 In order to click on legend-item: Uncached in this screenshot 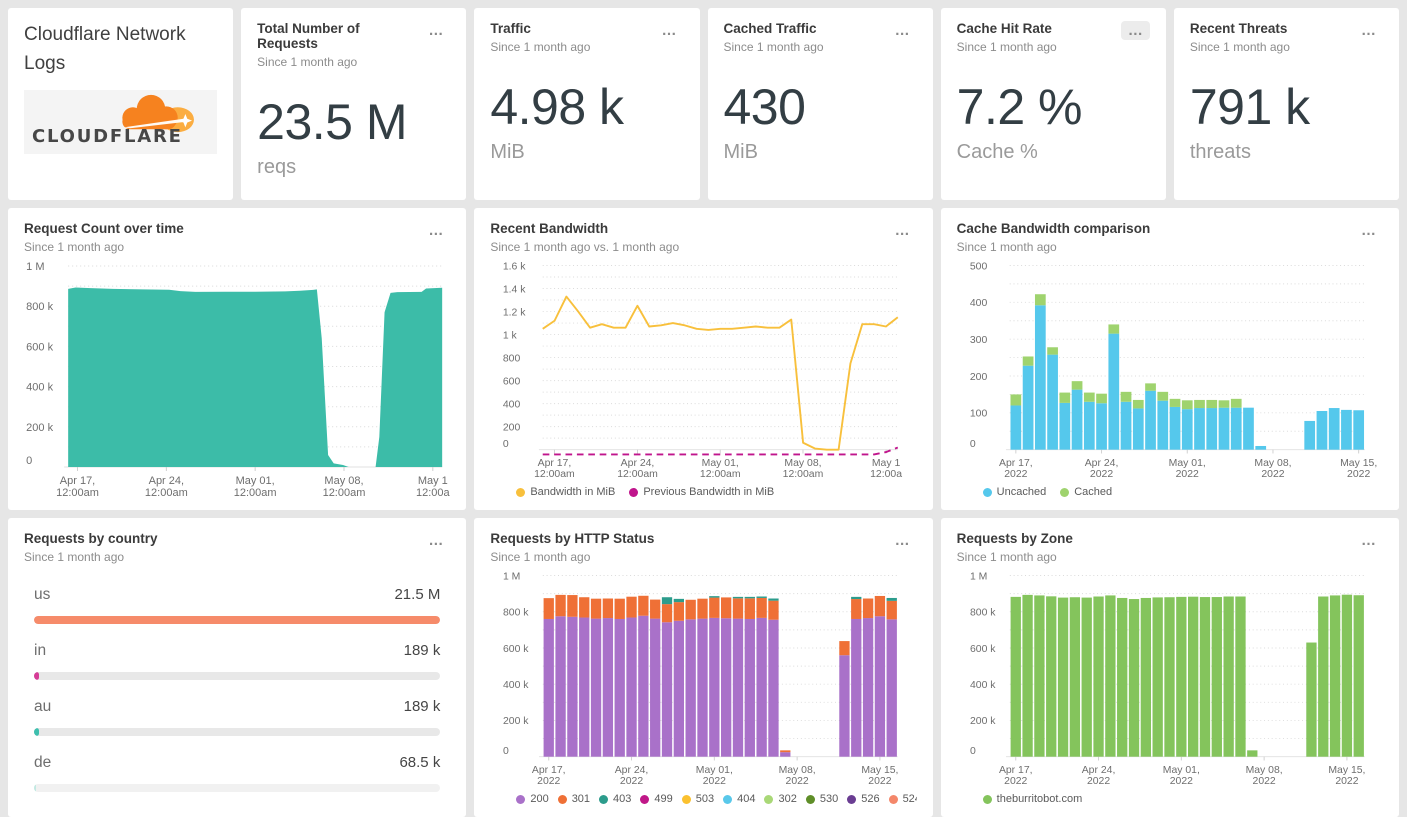, I will do `click(1014, 492)`.